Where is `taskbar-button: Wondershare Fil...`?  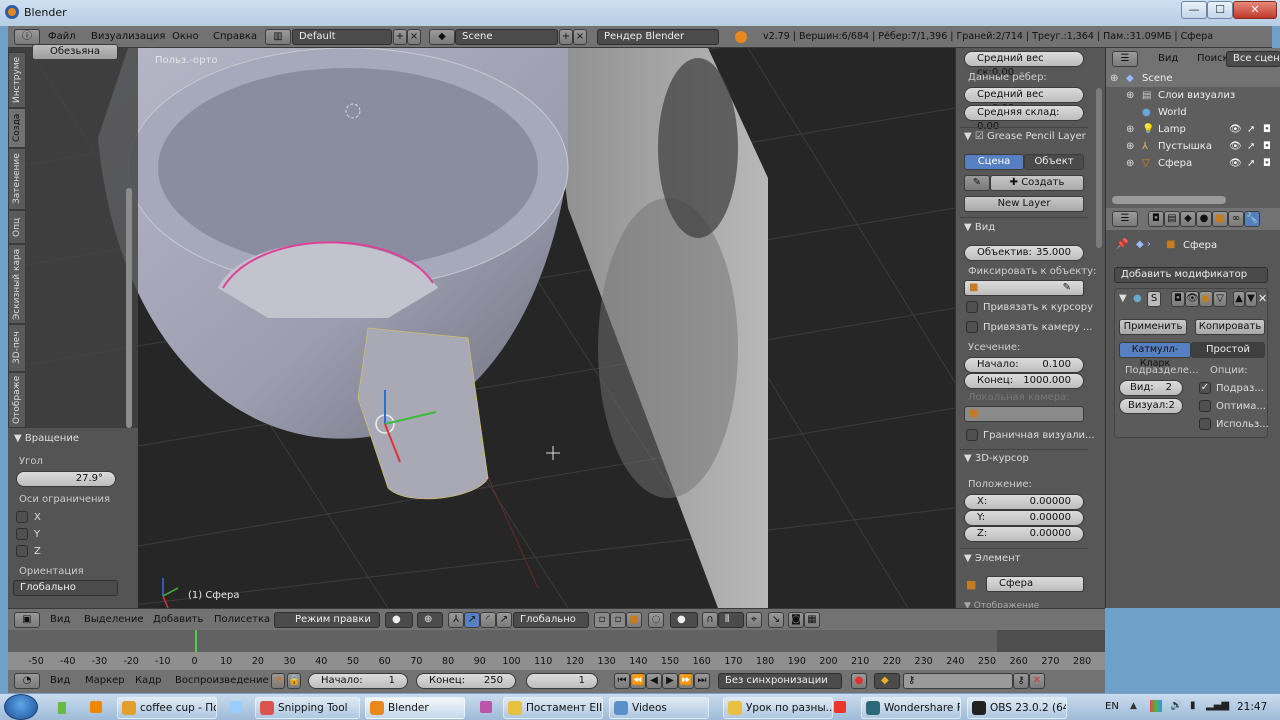
taskbar-button: Wondershare Fil... is located at coordinates (911, 708).